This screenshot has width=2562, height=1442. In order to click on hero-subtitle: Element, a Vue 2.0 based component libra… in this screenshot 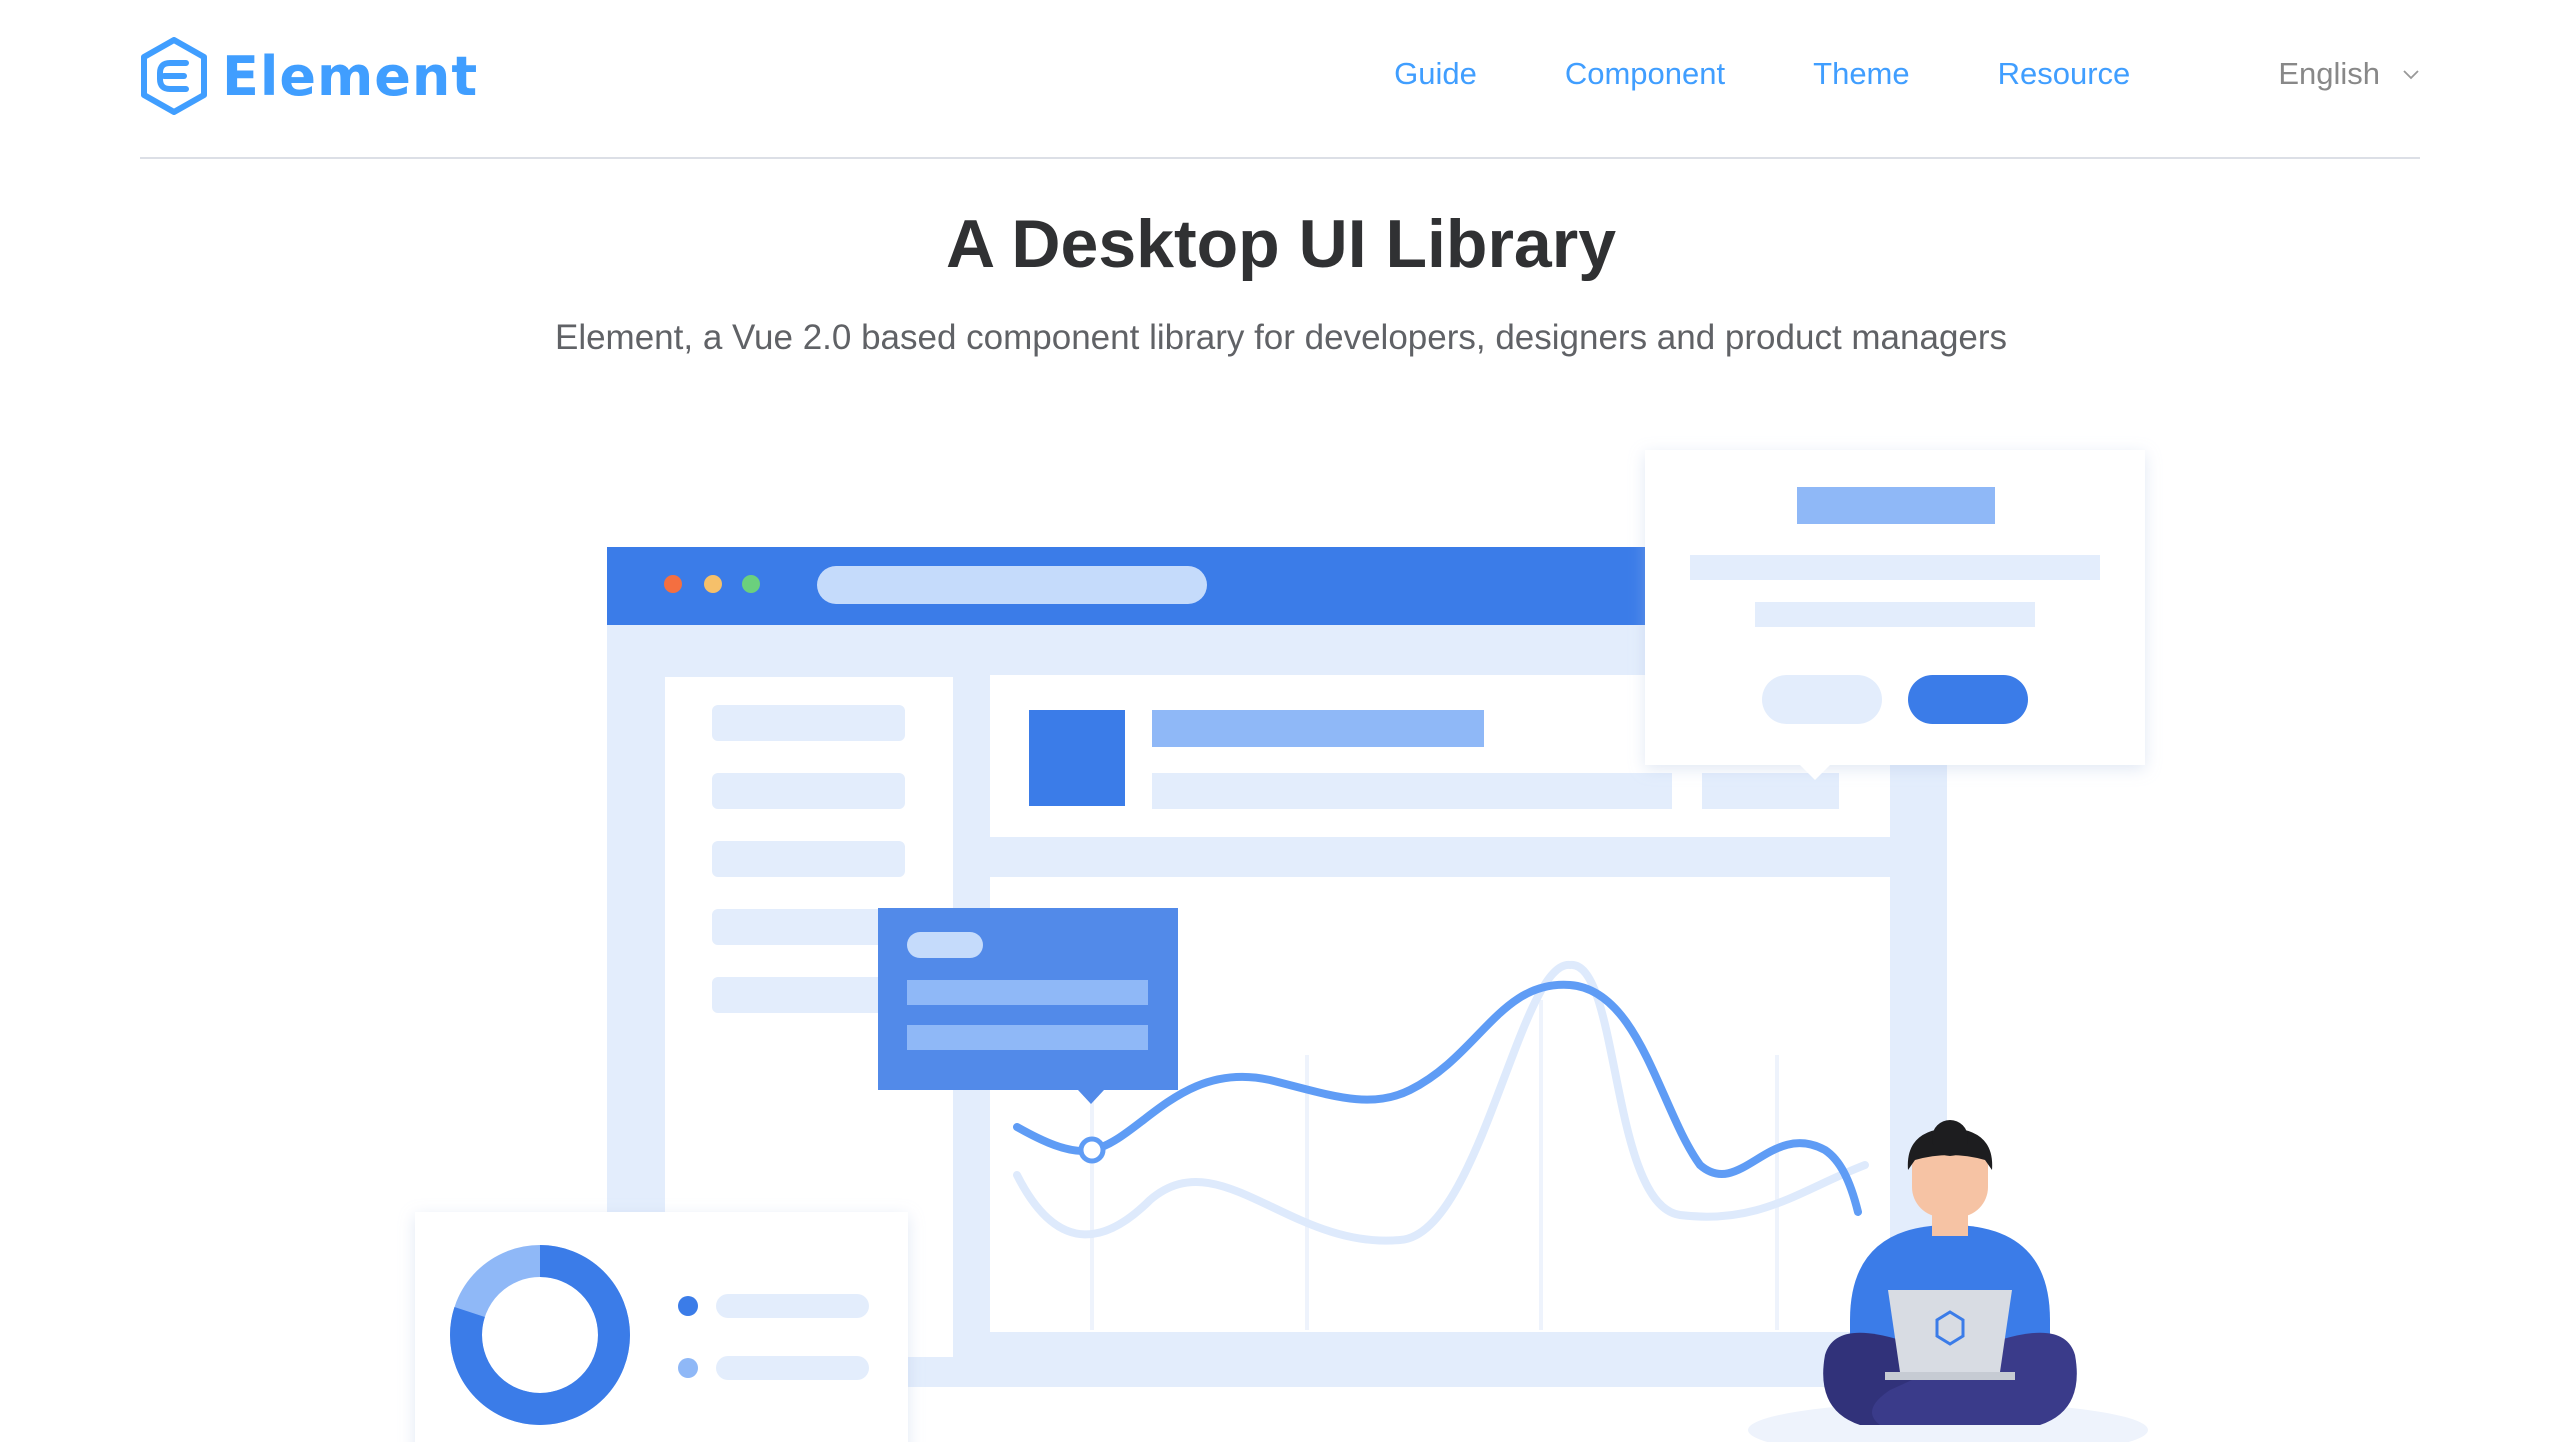, I will do `click(1281, 337)`.